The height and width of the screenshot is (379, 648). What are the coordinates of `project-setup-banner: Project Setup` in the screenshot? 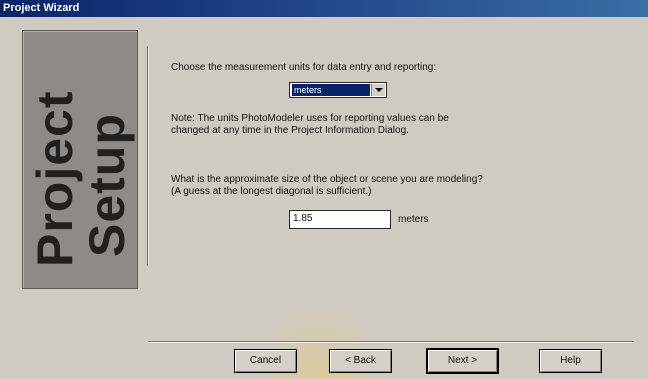 It's located at (80, 159).